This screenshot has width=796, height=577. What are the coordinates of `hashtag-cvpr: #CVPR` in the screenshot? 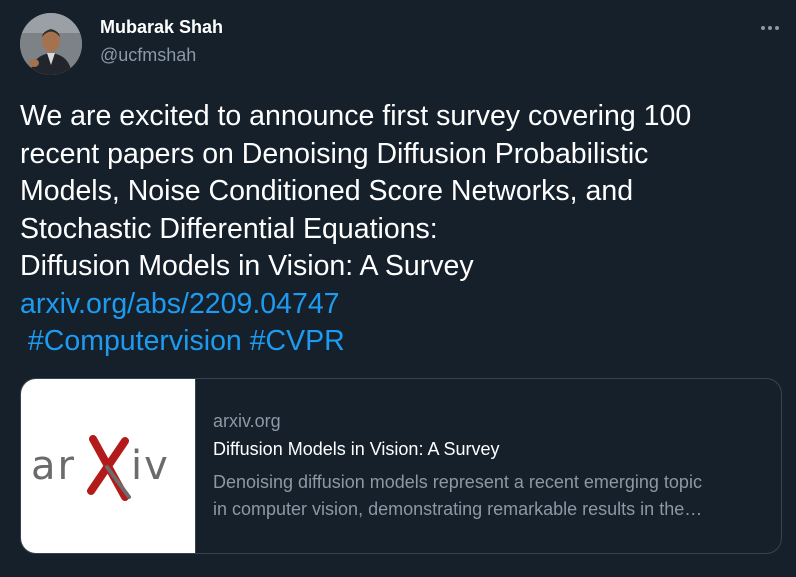 It's located at (297, 341).